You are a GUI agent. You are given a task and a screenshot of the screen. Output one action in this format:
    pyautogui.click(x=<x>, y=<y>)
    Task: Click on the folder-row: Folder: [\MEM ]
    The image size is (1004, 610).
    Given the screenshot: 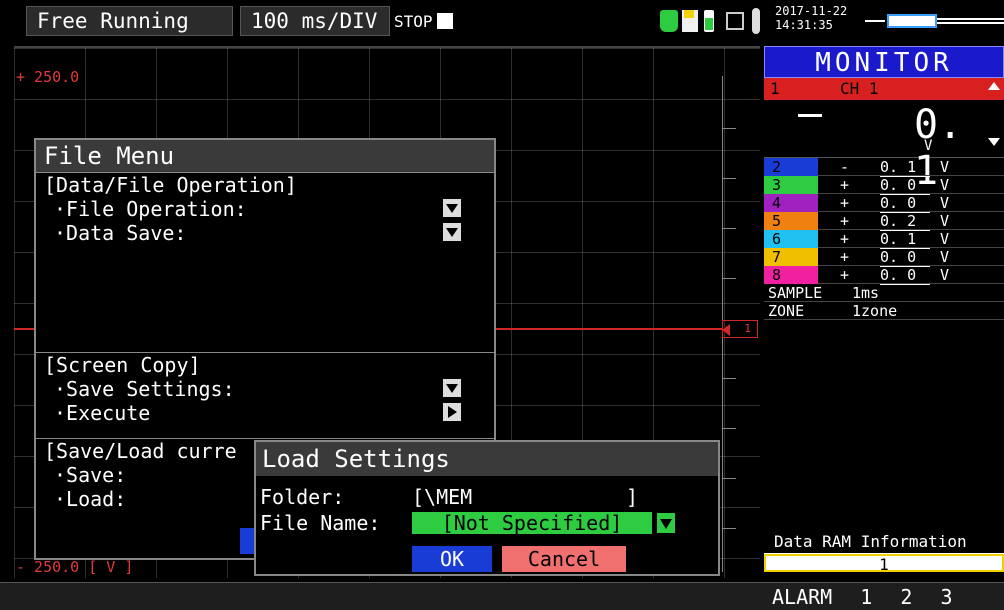 What is the action you would take?
    pyautogui.click(x=487, y=497)
    